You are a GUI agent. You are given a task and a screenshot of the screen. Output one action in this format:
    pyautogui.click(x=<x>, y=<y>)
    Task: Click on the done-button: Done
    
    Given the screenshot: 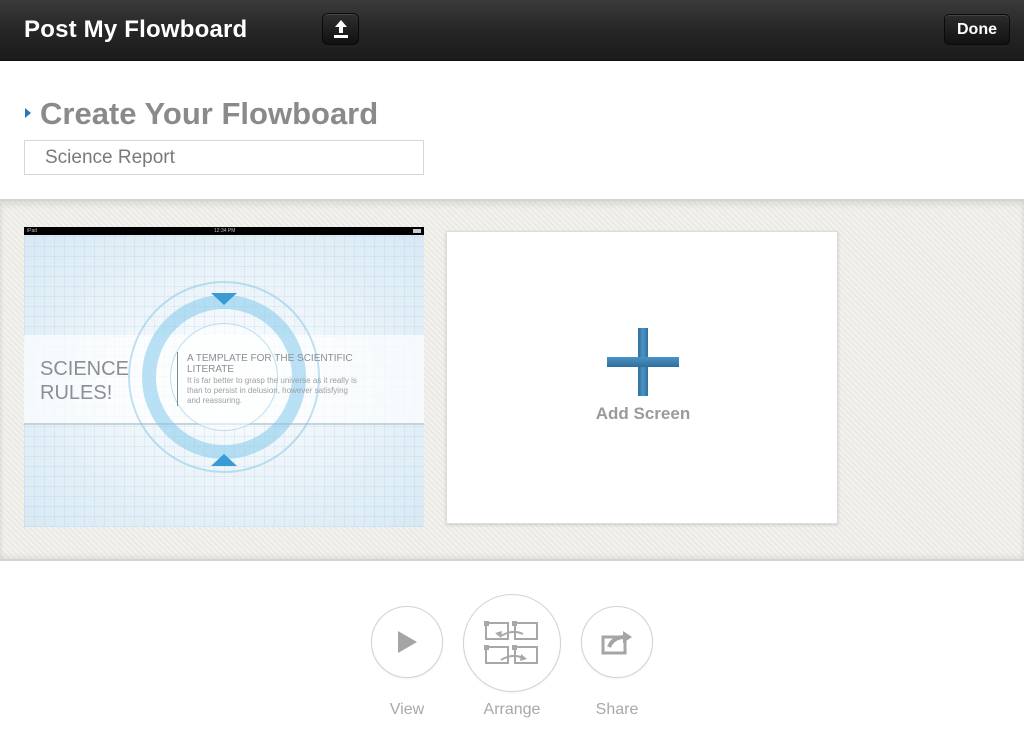 What is the action you would take?
    pyautogui.click(x=977, y=29)
    